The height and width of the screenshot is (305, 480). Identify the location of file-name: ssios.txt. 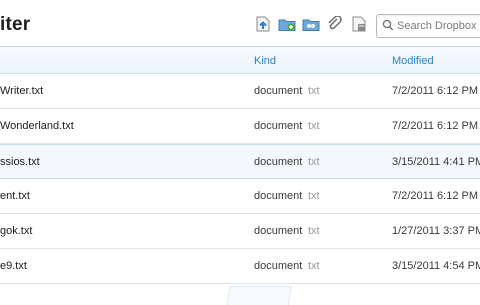
(20, 162).